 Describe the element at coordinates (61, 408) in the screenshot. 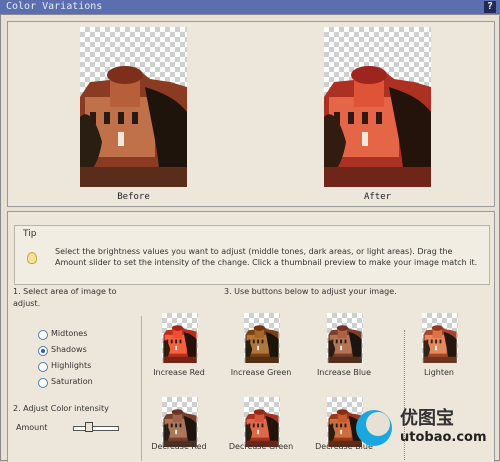

I see `step2-label: 2. Adjust Color intensity` at that location.